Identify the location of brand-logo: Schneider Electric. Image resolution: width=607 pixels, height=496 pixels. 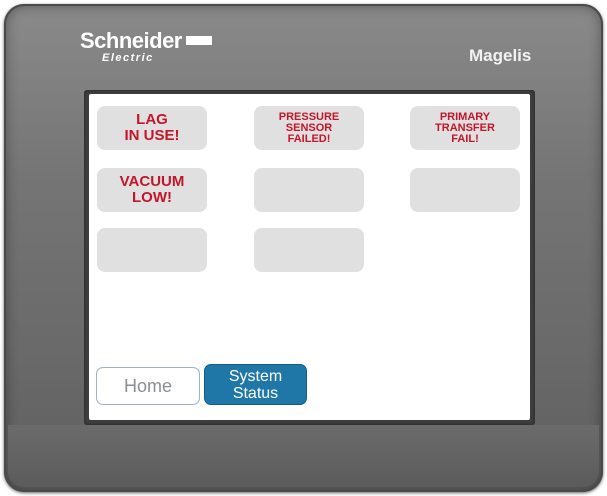
(146, 47).